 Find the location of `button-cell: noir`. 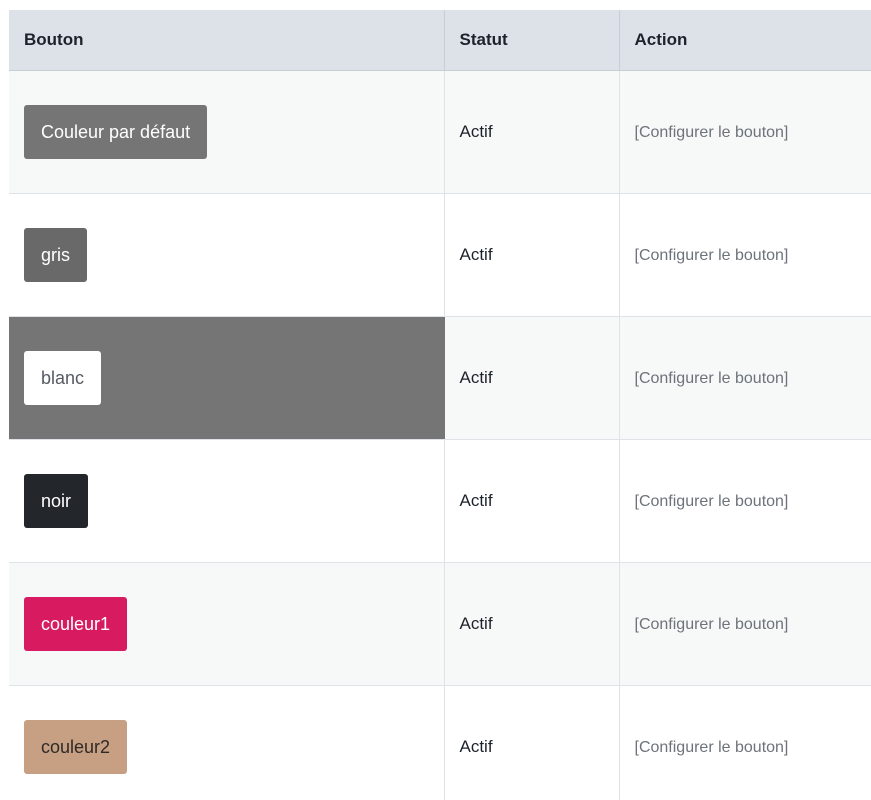

button-cell: noir is located at coordinates (227, 501).